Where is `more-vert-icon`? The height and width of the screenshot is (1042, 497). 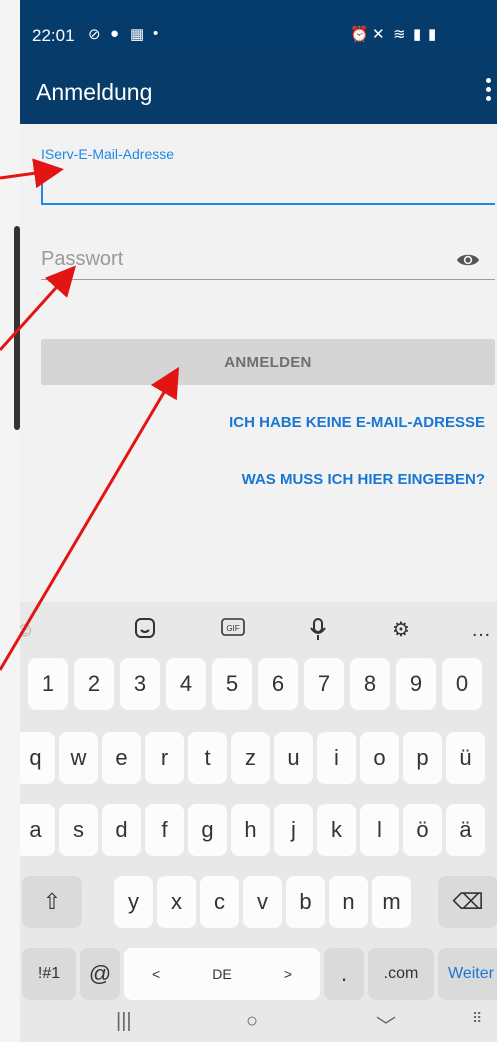
more-vert-icon is located at coordinates (489, 91).